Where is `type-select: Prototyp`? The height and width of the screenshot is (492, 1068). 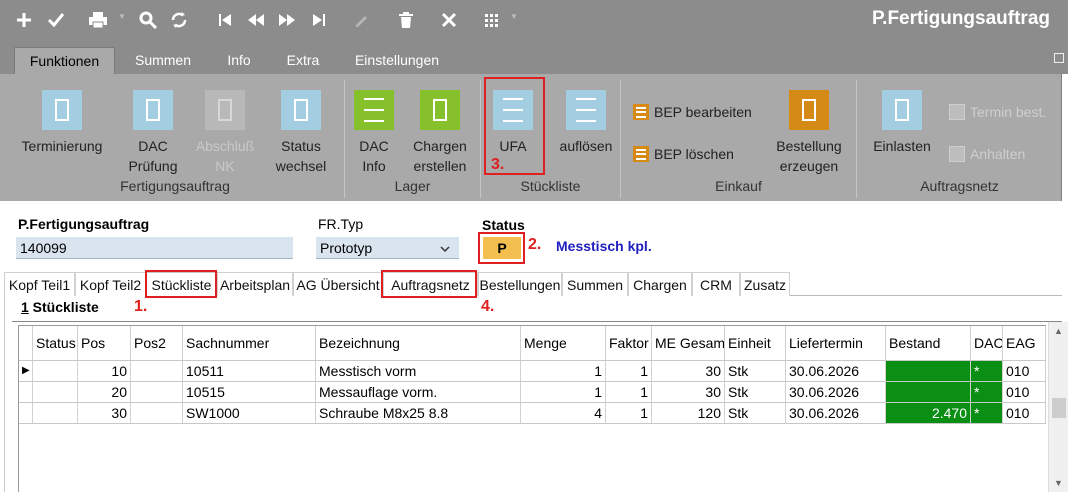 type-select: Prototyp is located at coordinates (387, 248).